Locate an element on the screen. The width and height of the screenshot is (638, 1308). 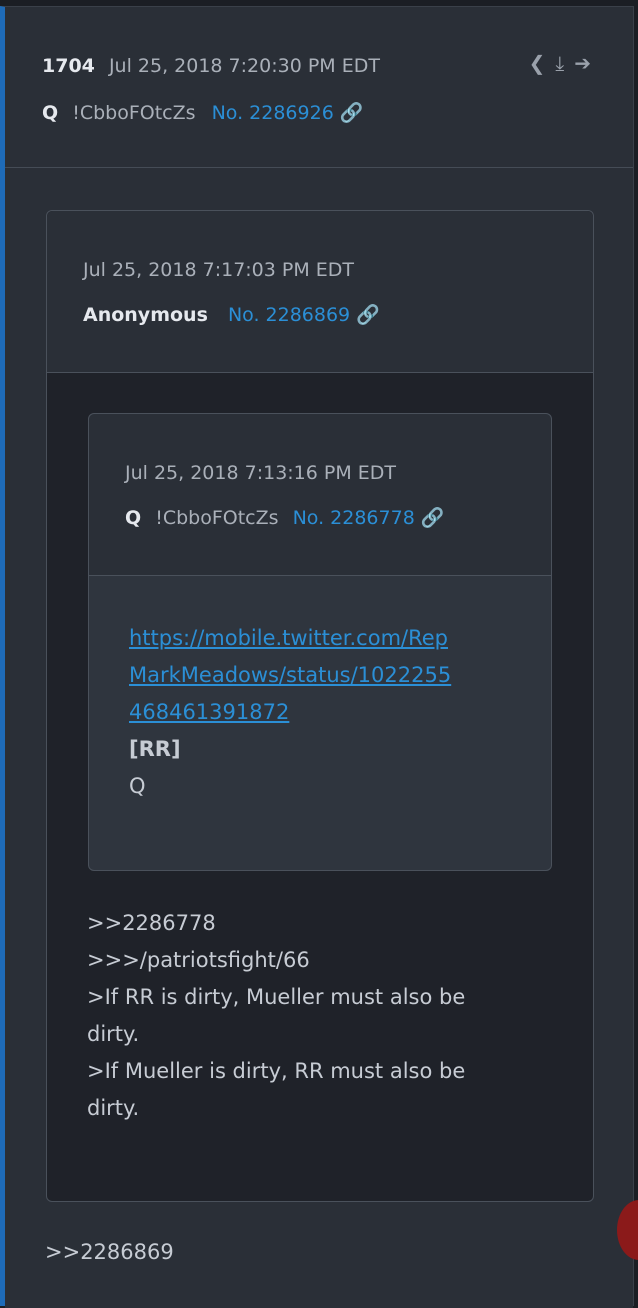
quoted-post-number-link: No. 2286869 is located at coordinates (289, 315).